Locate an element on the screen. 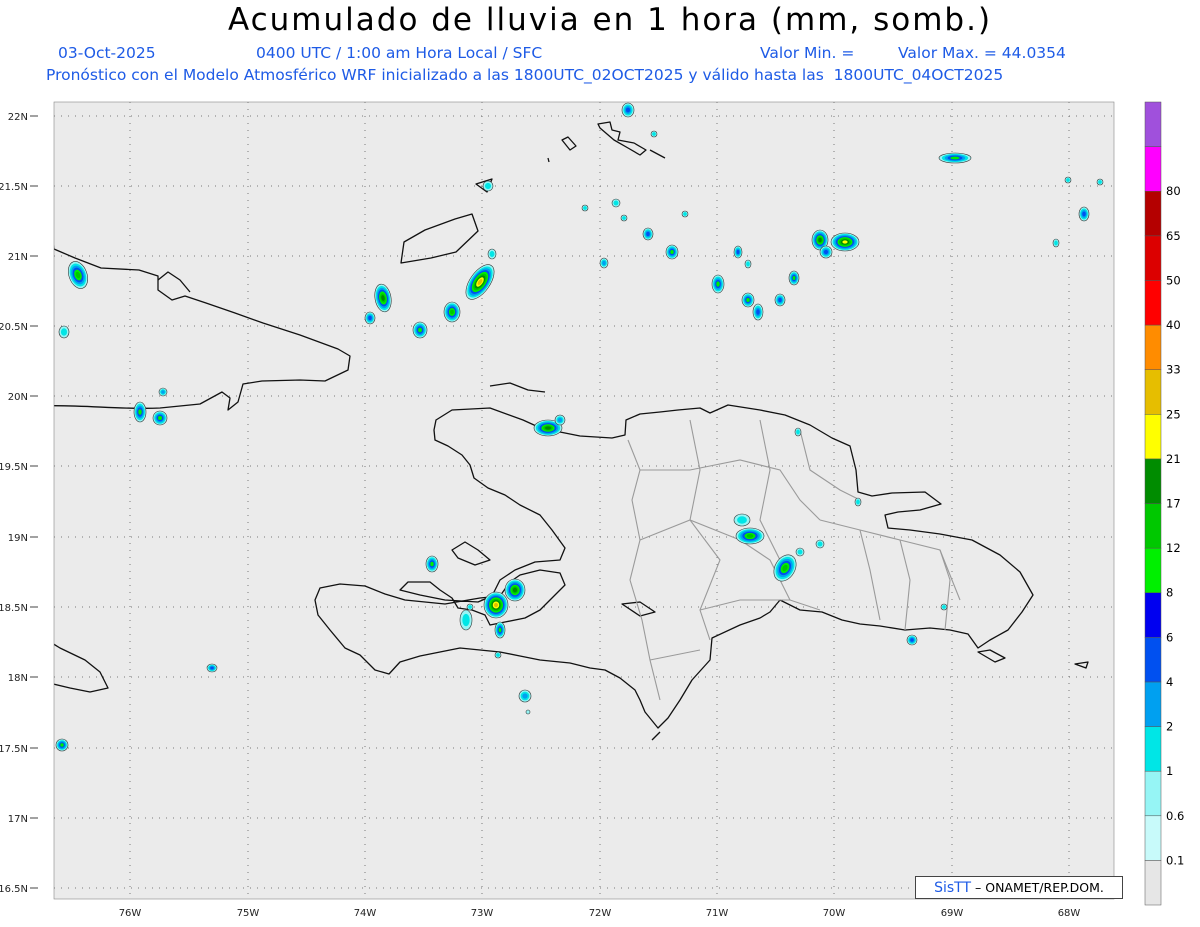 The image size is (1200, 927). lon-label: 75W is located at coordinates (248, 913).